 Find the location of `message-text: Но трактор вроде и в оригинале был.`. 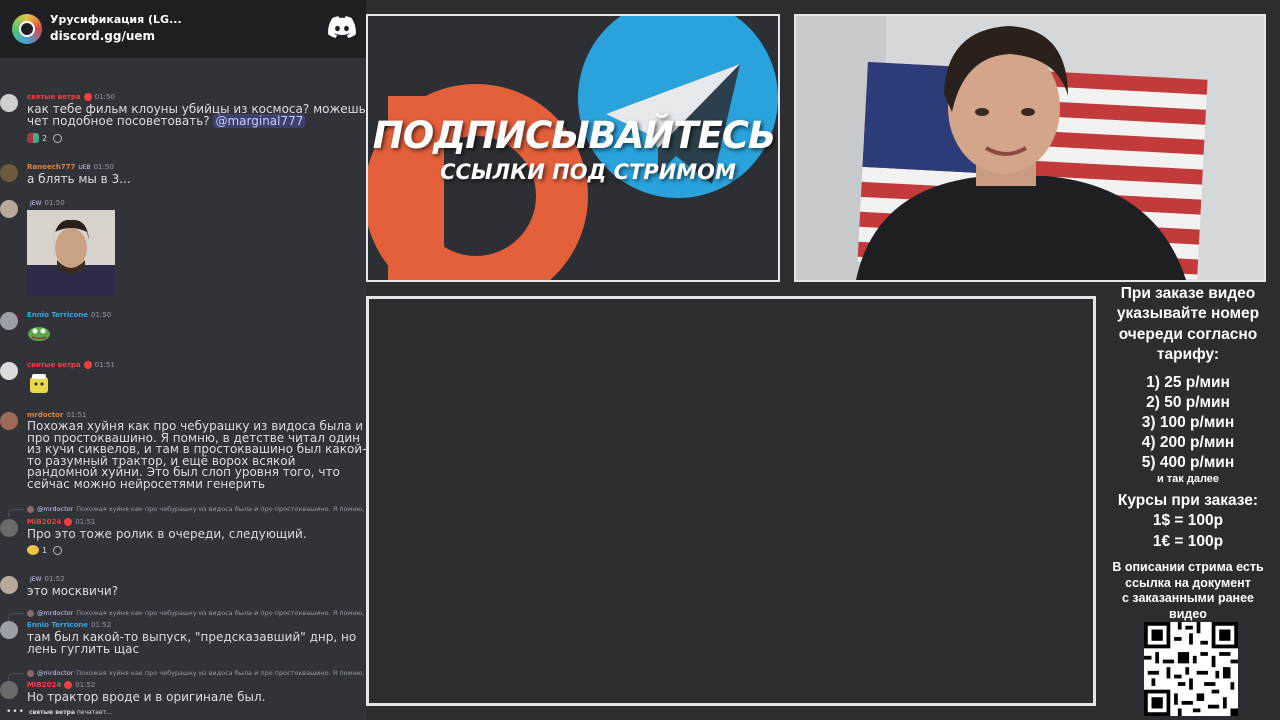

message-text: Но трактор вроде и в оригинале был. is located at coordinates (146, 697).